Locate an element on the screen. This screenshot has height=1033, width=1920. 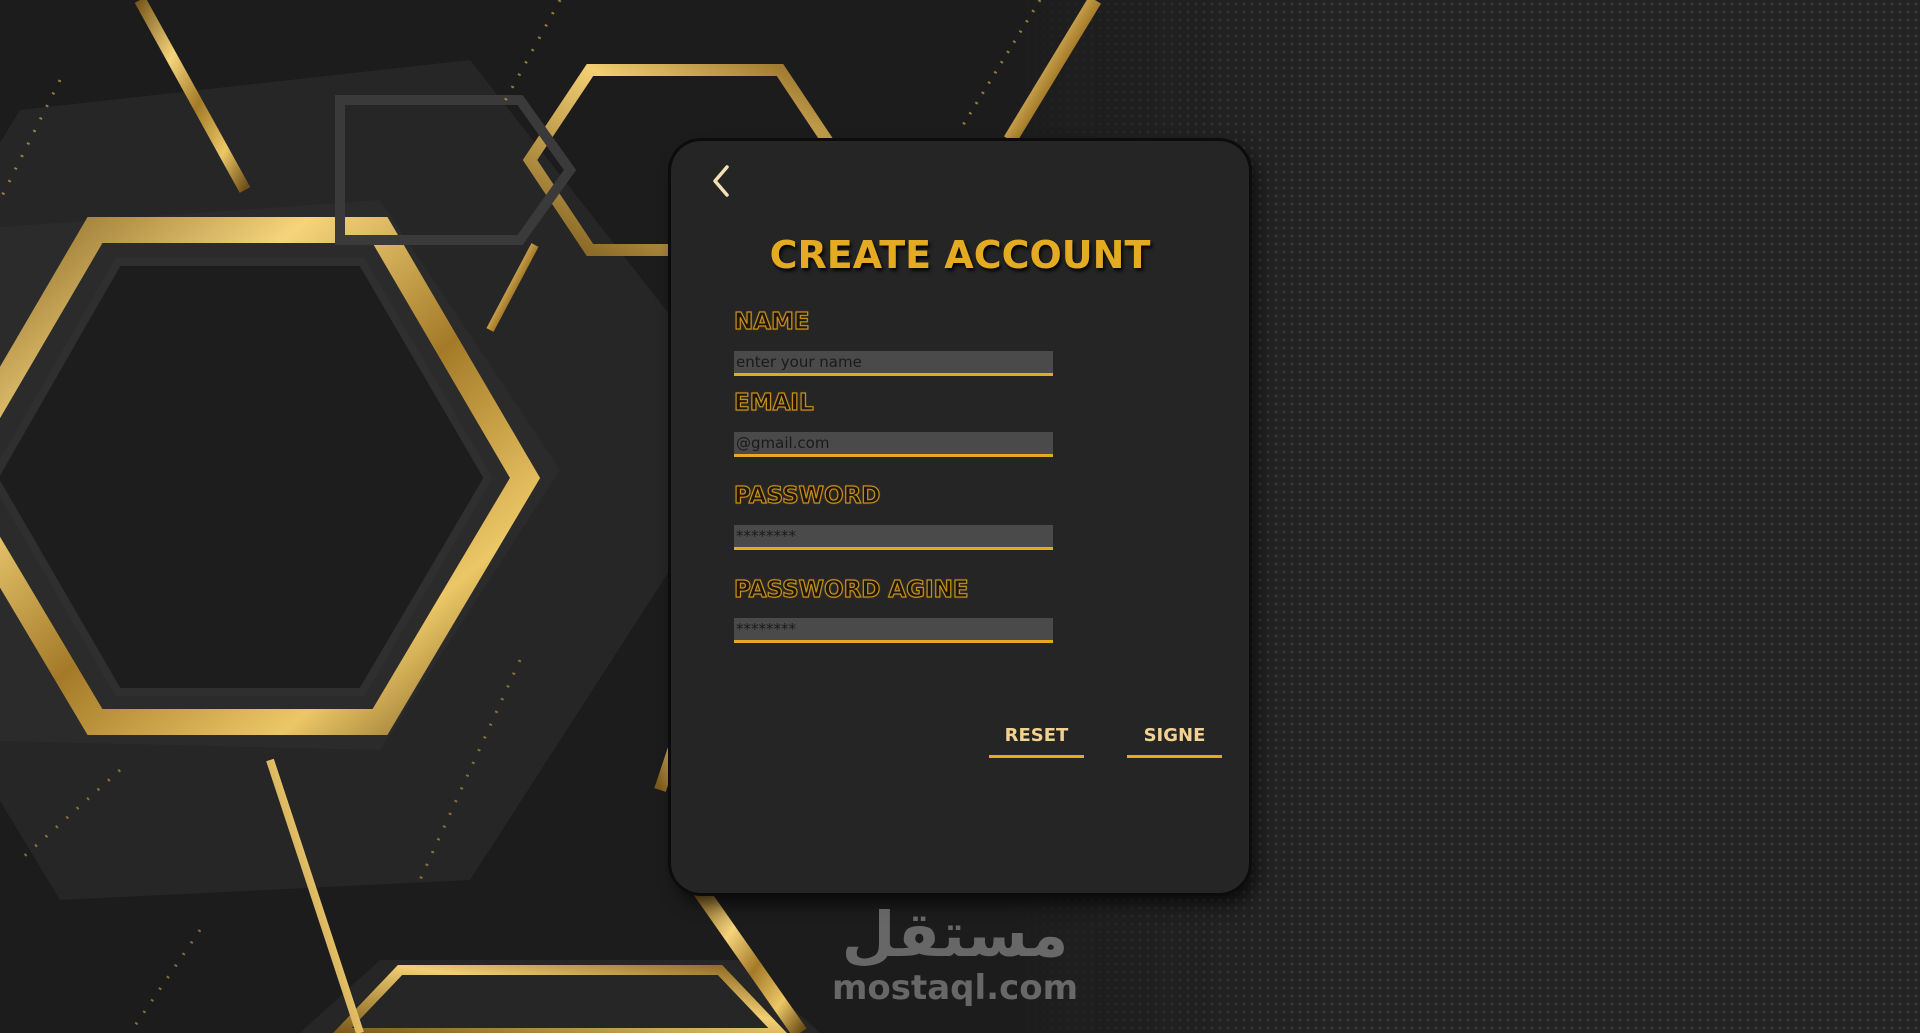
name-label: NAME is located at coordinates (771, 321).